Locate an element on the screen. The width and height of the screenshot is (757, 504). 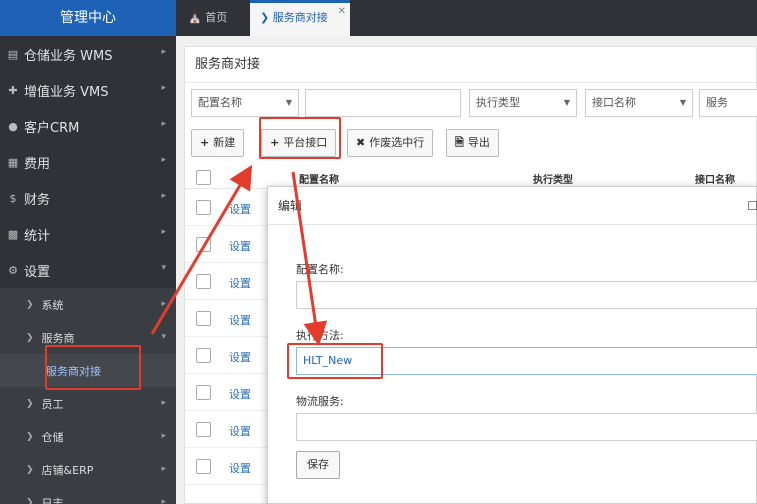
sidebar-item-label: 设置 is located at coordinates (37, 272).